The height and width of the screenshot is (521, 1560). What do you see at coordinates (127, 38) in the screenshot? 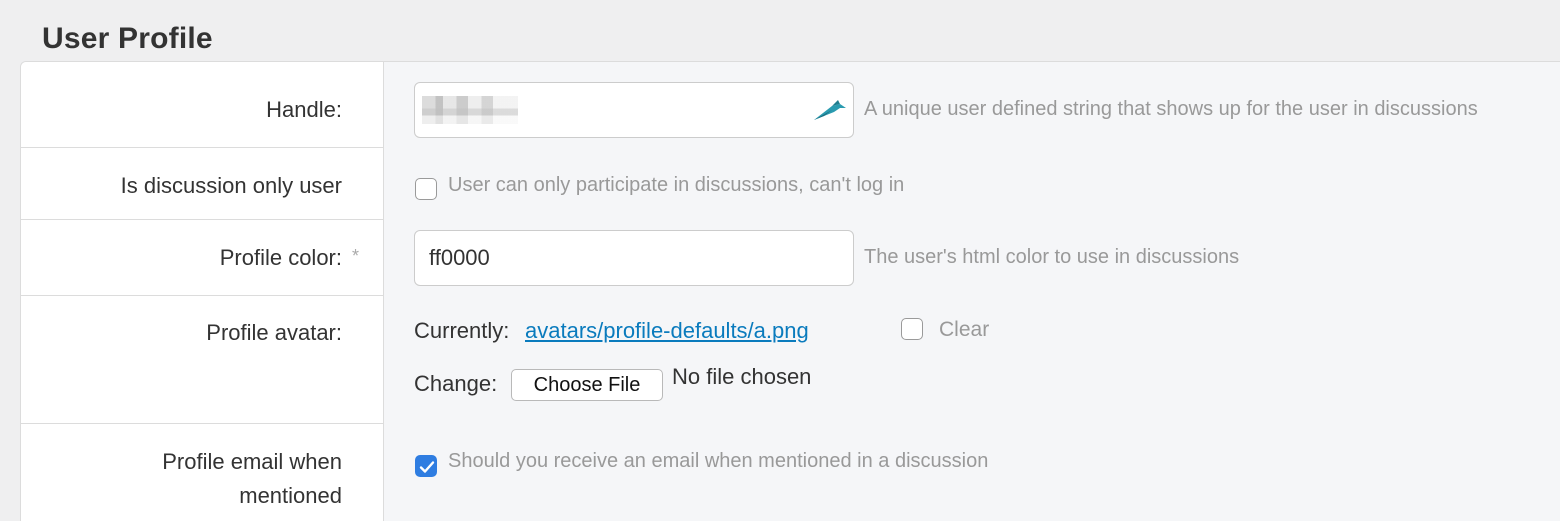
I see `page-title: User Profile` at bounding box center [127, 38].